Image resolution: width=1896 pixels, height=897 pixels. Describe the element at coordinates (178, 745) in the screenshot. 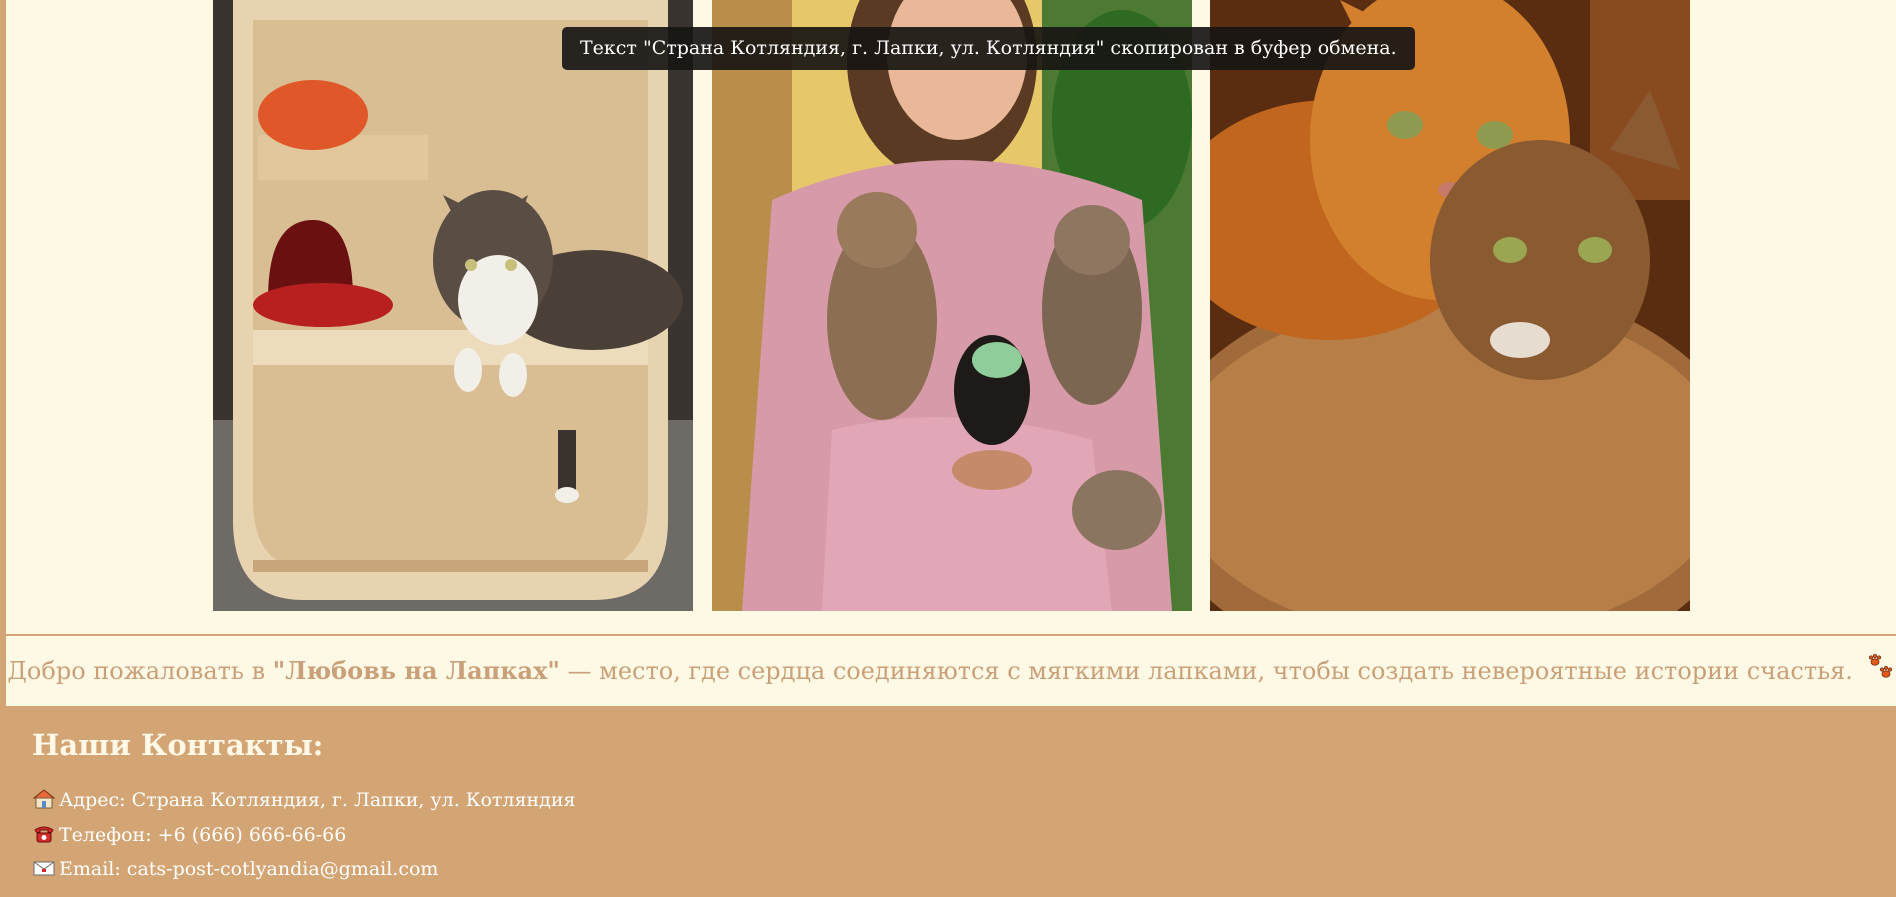

I see `contacts-title: Наши Контакты:` at that location.